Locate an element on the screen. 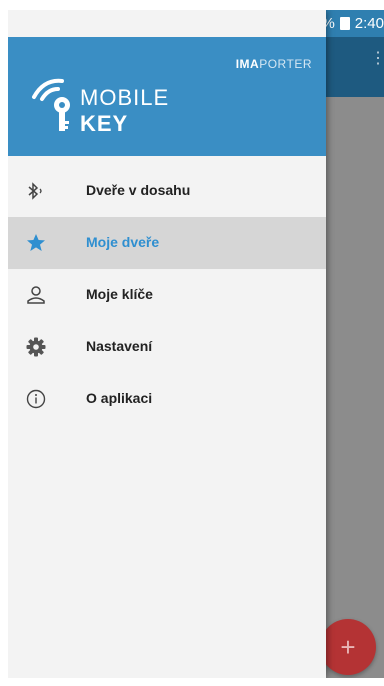 Image resolution: width=384 pixels, height=686 pixels. mobile-key-logo-icon is located at coordinates (52, 104).